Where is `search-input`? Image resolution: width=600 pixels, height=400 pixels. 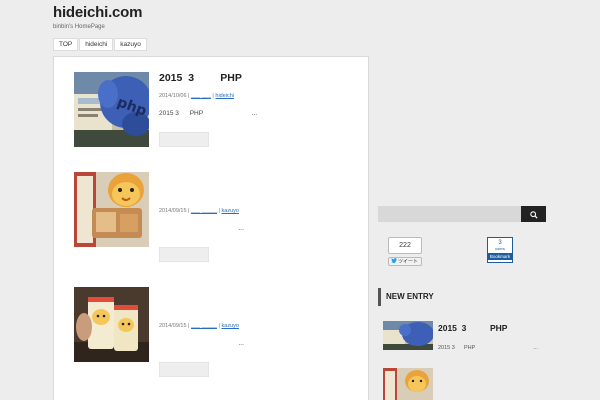 search-input is located at coordinates (449, 214).